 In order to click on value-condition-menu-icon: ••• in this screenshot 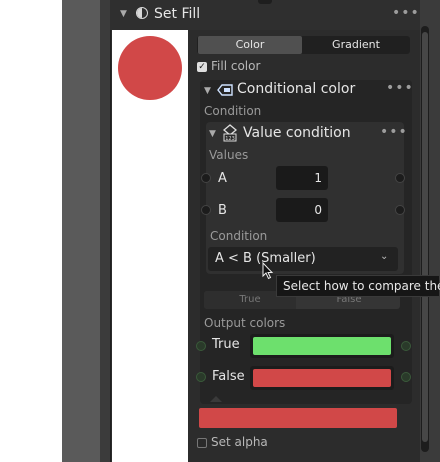, I will do `click(394, 132)`.